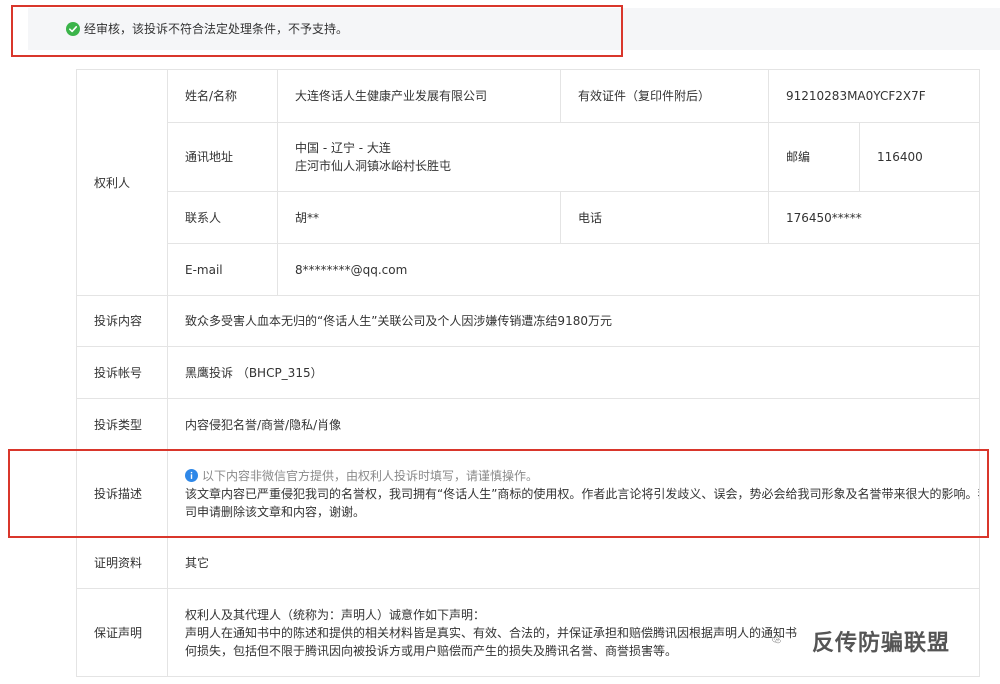 This screenshot has height=684, width=1000. I want to click on description-highlight-box, so click(498, 493).